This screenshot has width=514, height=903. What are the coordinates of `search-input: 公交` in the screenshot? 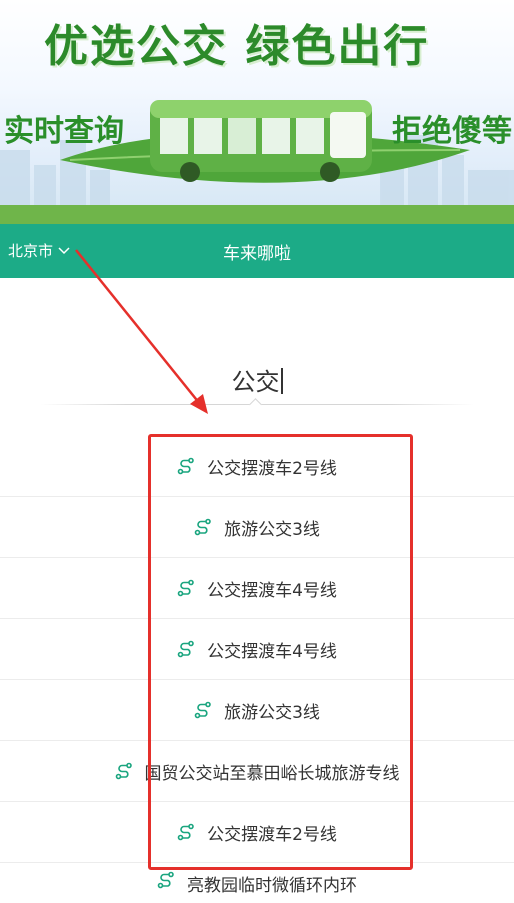 It's located at (257, 379).